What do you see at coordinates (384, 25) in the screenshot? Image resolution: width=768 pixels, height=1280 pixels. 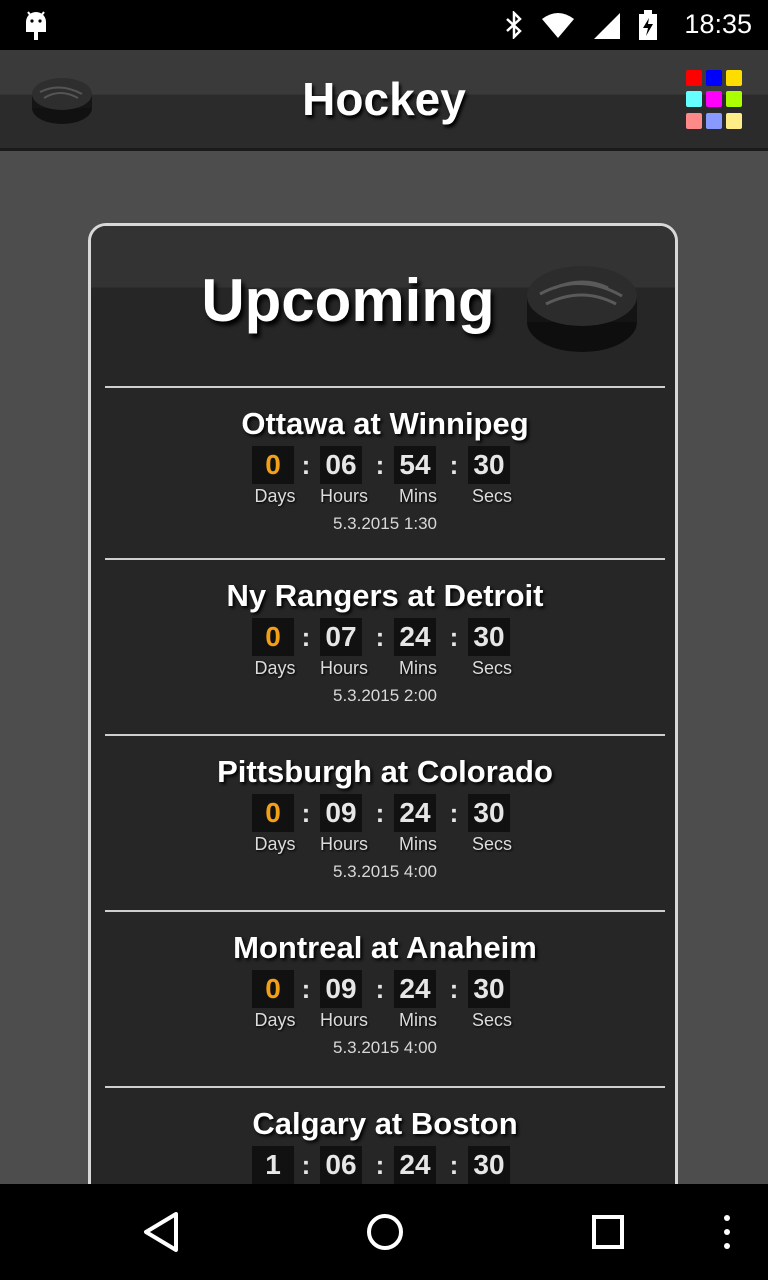 I see `status-bar: 18:35` at bounding box center [384, 25].